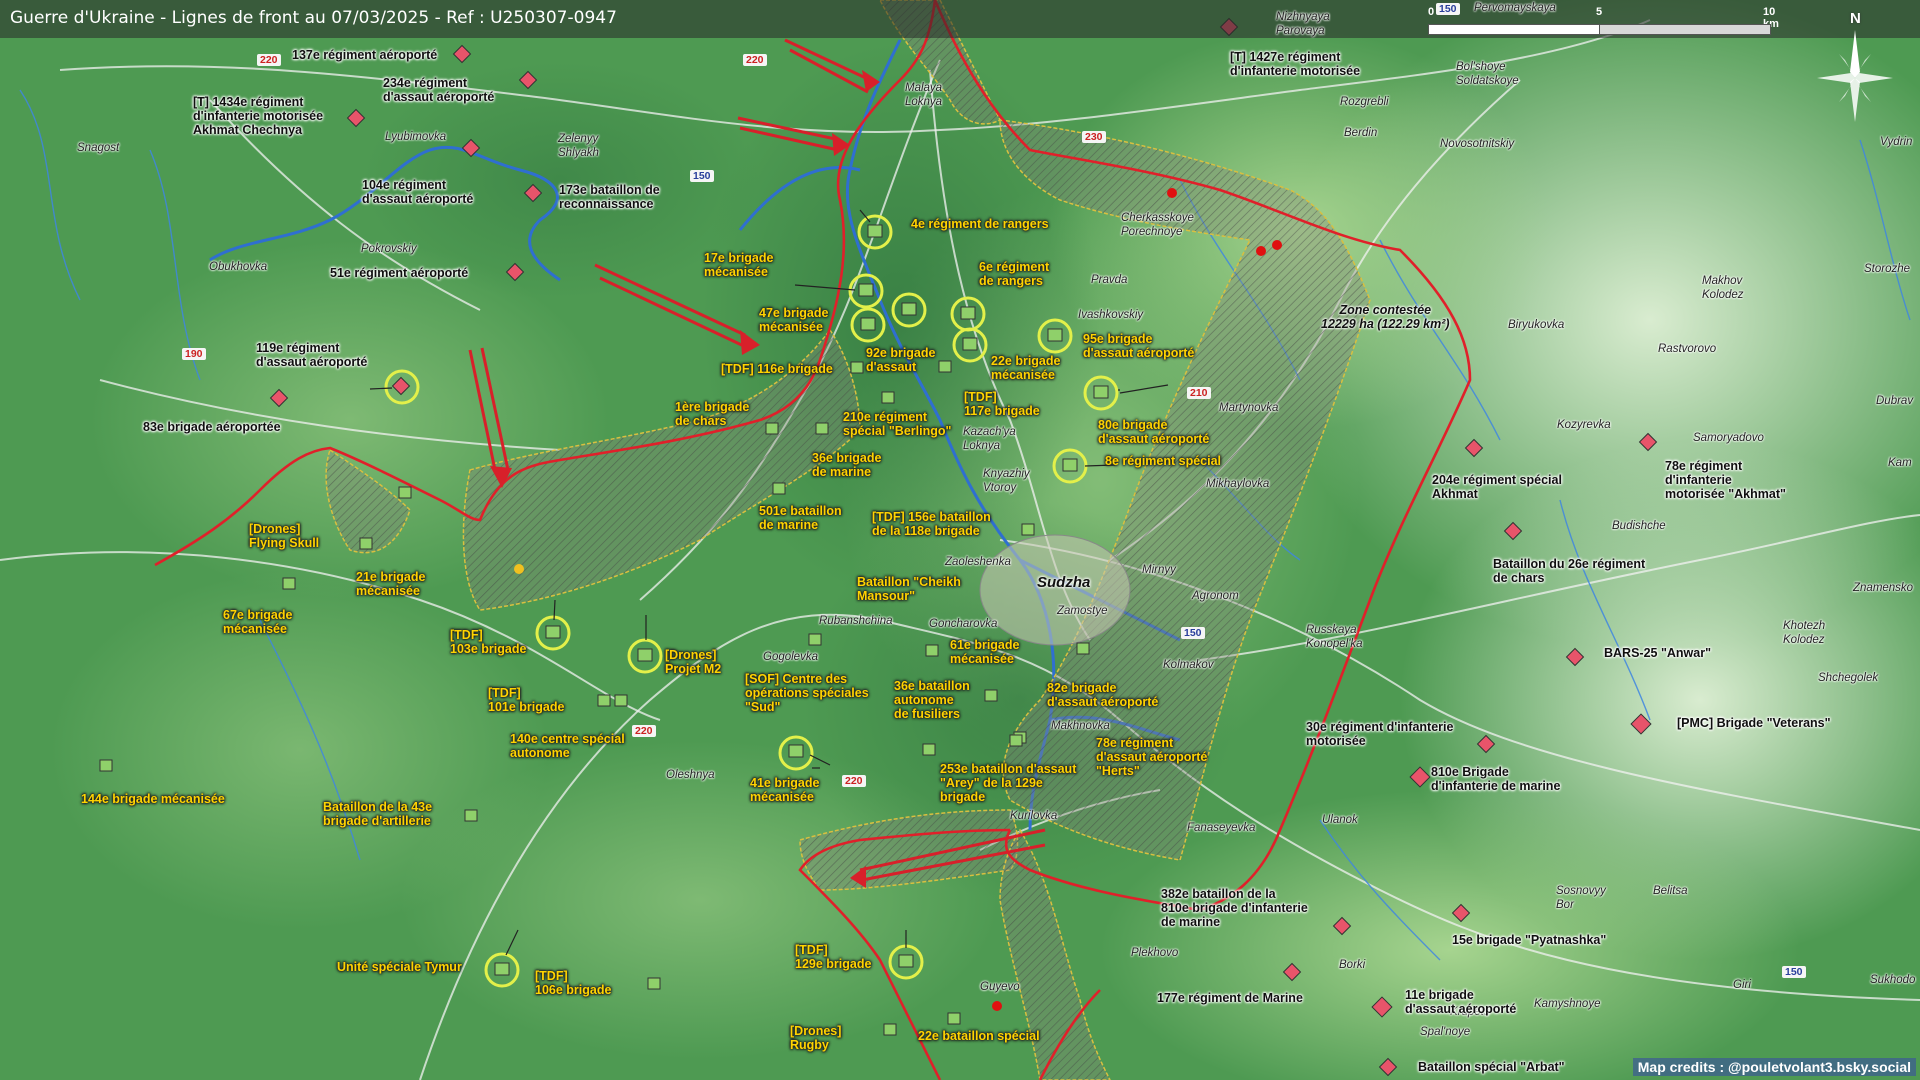  I want to click on ukrainian-unit-label: 210e régiment spécial "Berlingo", so click(897, 424).